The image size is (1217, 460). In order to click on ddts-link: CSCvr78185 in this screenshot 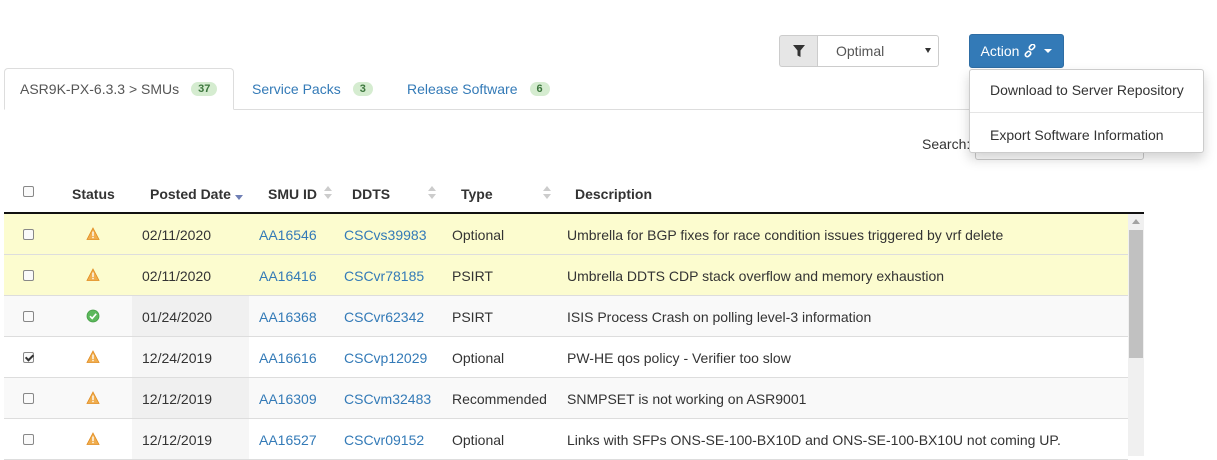, I will do `click(384, 276)`.